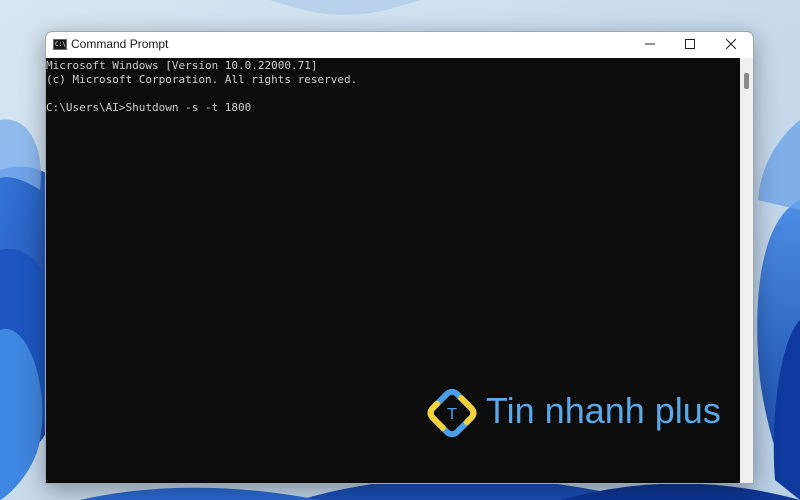 This screenshot has width=800, height=500. What do you see at coordinates (746, 81) in the screenshot?
I see `scrollbar-thumb` at bounding box center [746, 81].